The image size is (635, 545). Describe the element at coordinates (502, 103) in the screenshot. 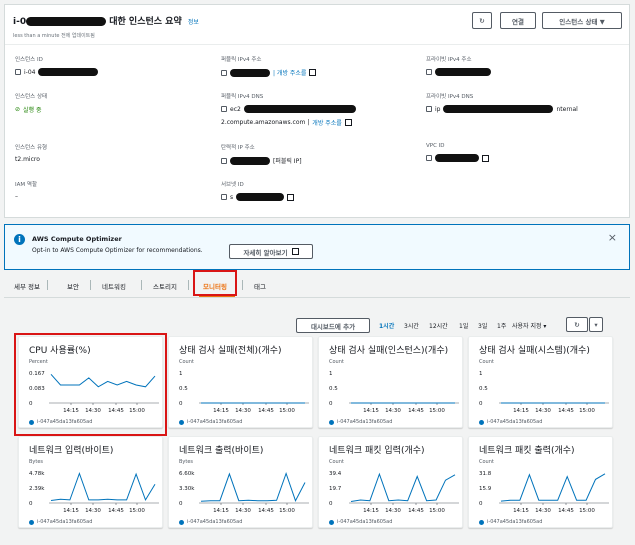

I see `private-dns-field: 프라이빗 IPv4 DNS ip nternal` at that location.